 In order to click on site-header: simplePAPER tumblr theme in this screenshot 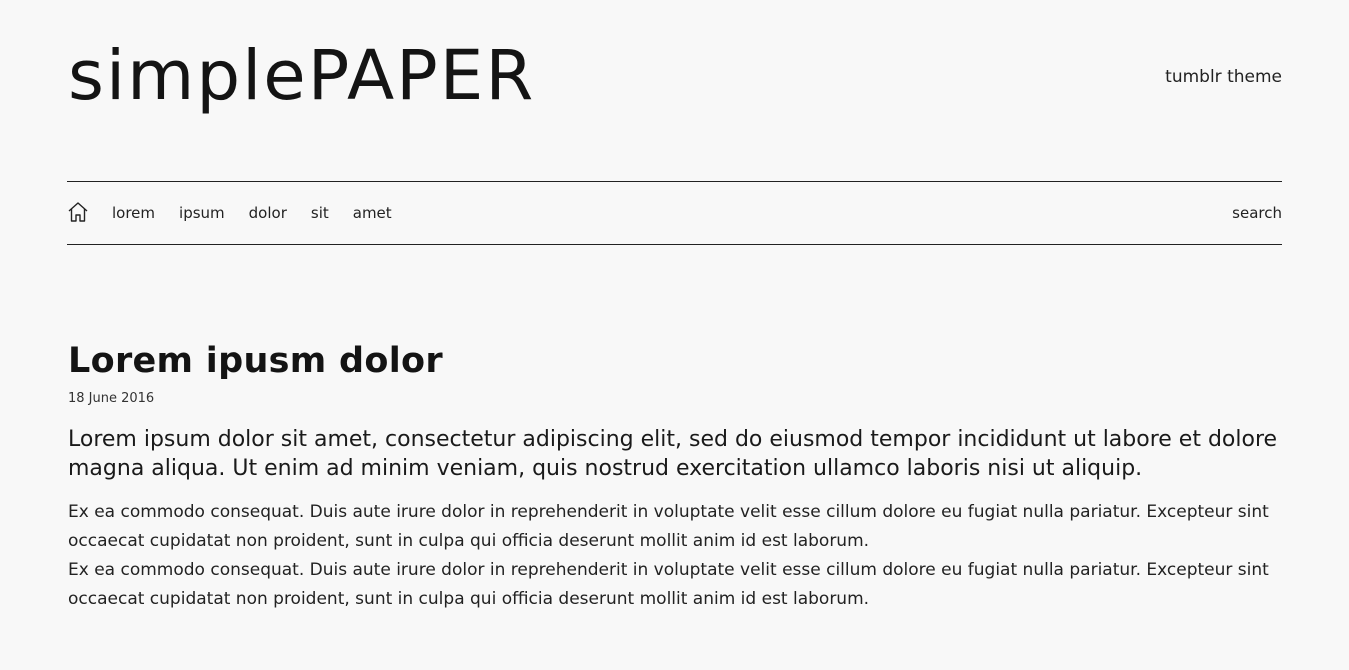, I will do `click(675, 81)`.